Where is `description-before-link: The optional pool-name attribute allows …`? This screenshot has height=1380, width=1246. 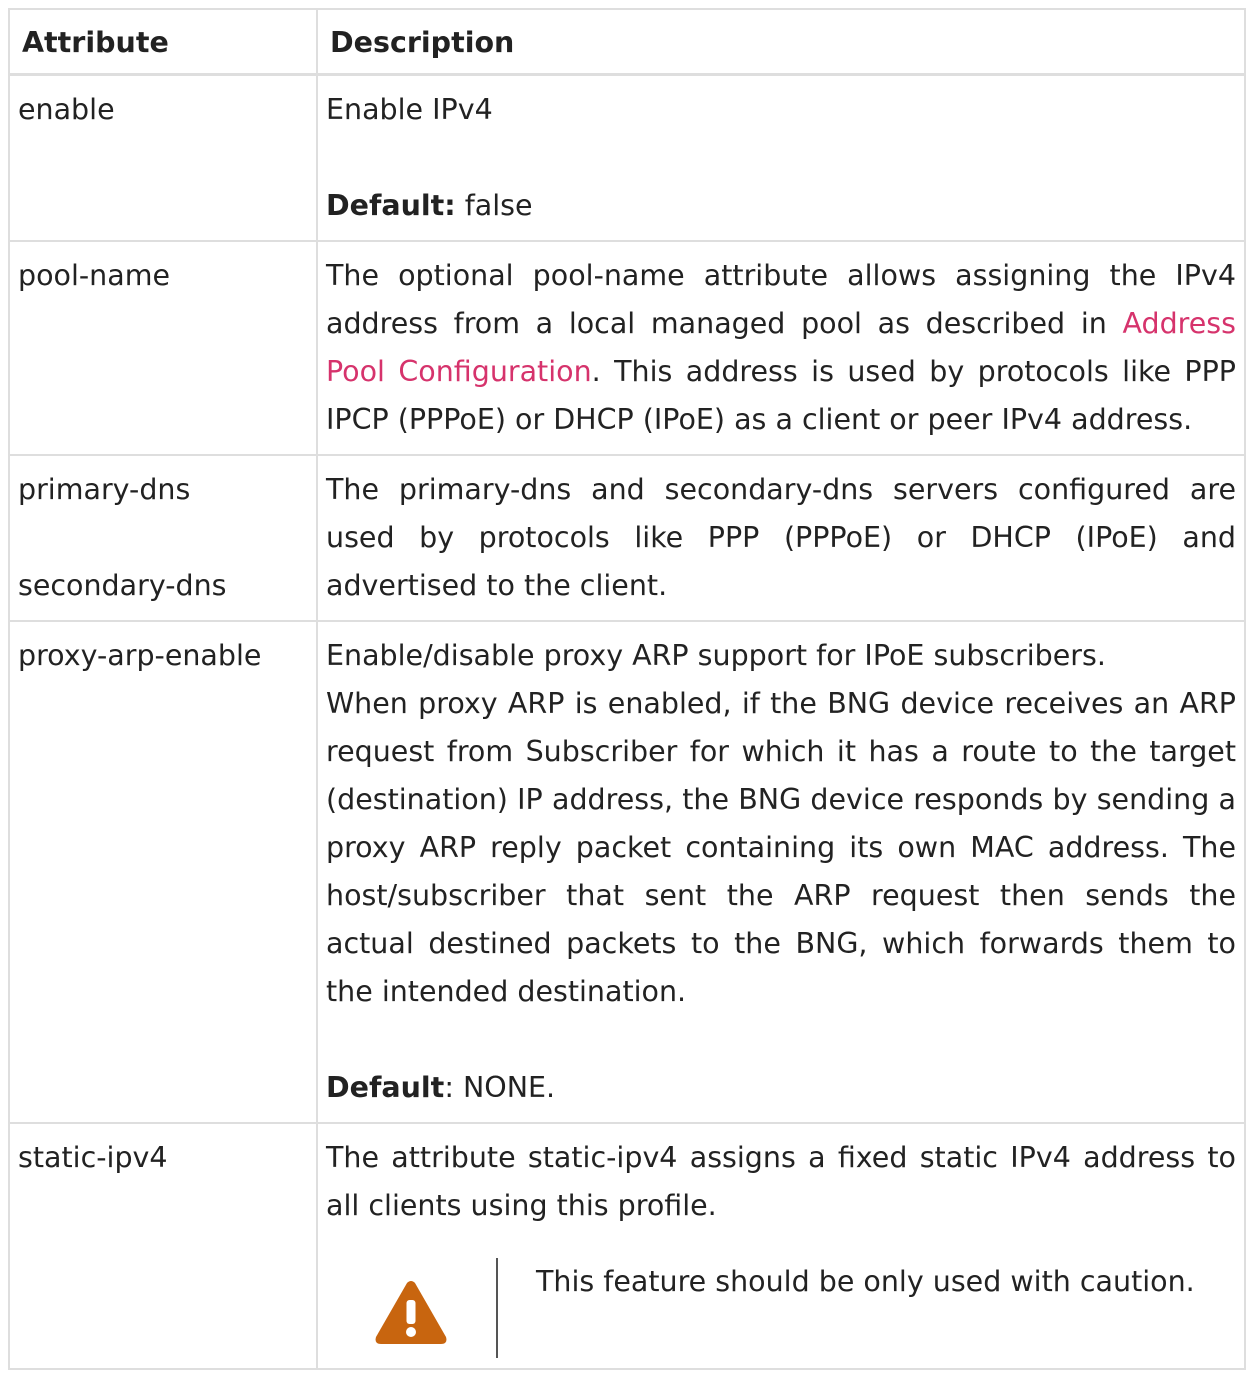 description-before-link: The optional pool-name attribute allows … is located at coordinates (781, 299).